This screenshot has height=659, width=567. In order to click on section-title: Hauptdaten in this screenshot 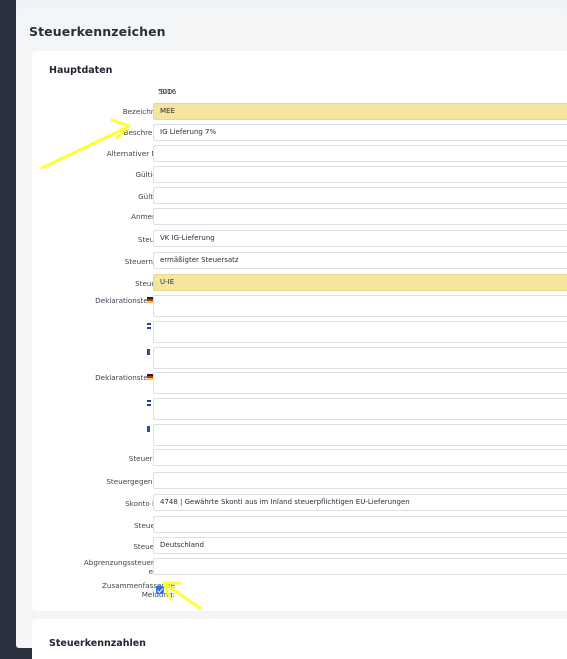, I will do `click(81, 70)`.